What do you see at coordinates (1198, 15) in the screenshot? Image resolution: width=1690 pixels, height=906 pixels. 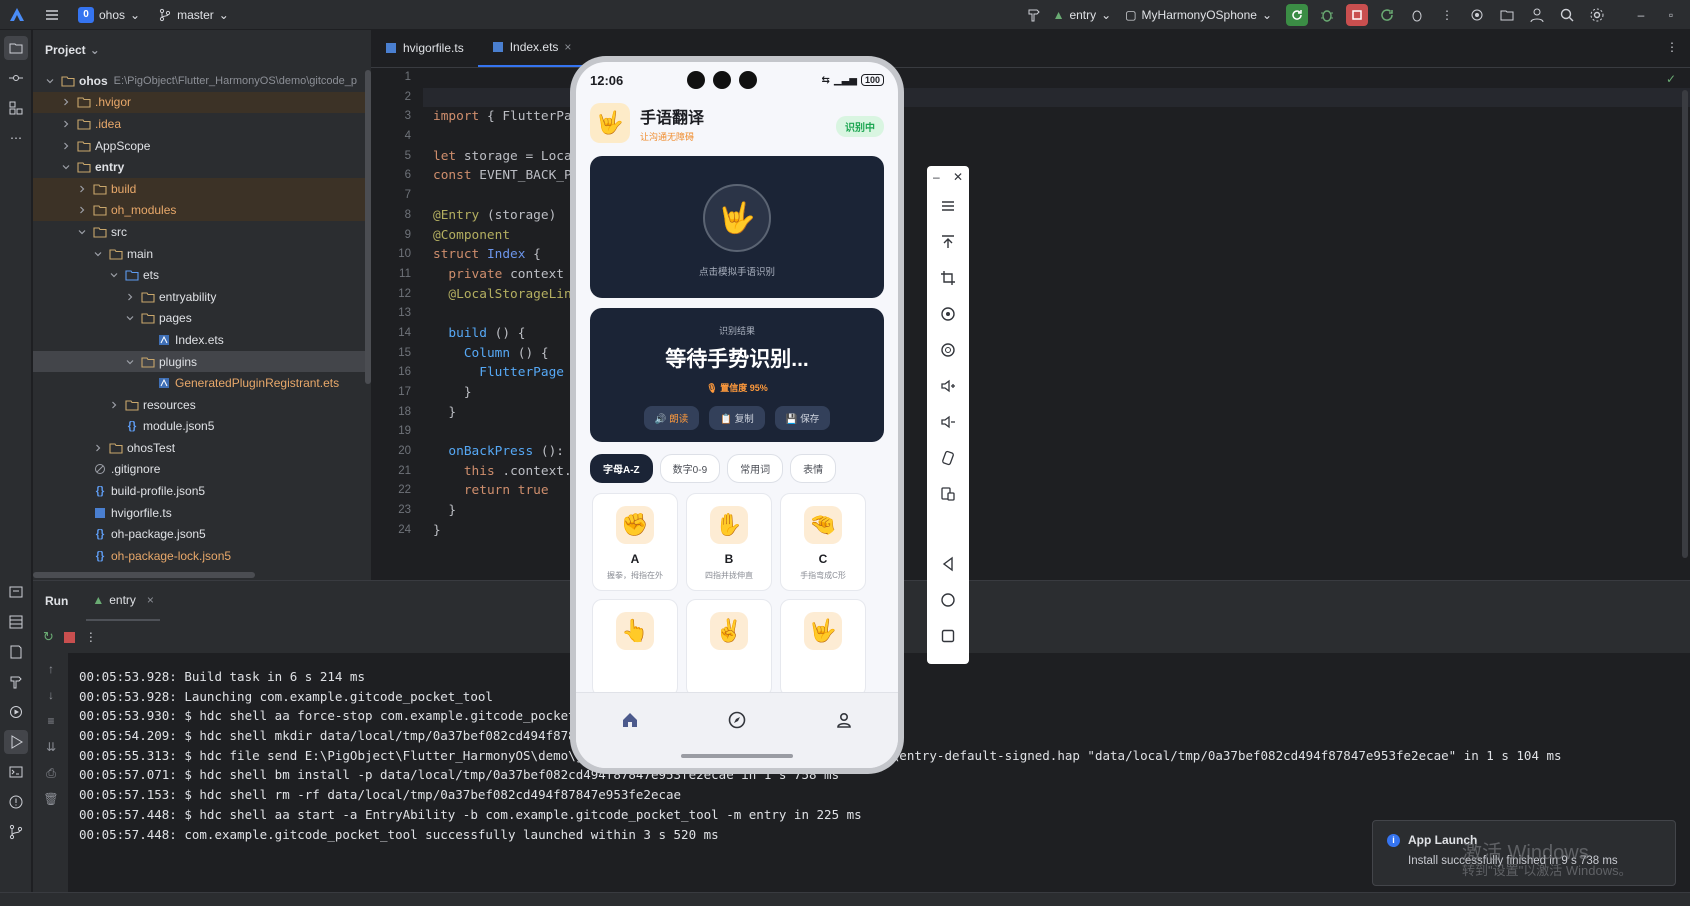 I see `device-selector: ▢ MyHarmonyOSphone ⌄` at bounding box center [1198, 15].